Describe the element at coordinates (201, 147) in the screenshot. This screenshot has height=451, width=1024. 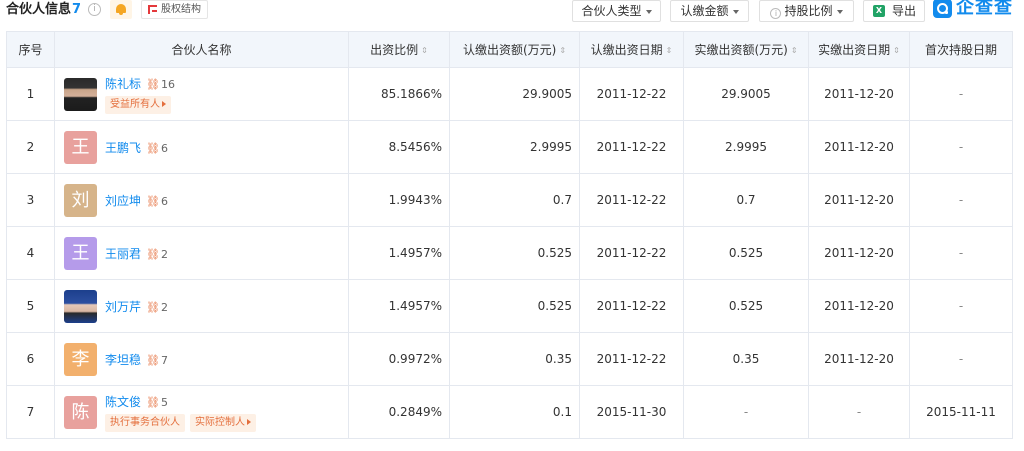
I see `partner-cell: 王王鹏飞 ⛓6` at that location.